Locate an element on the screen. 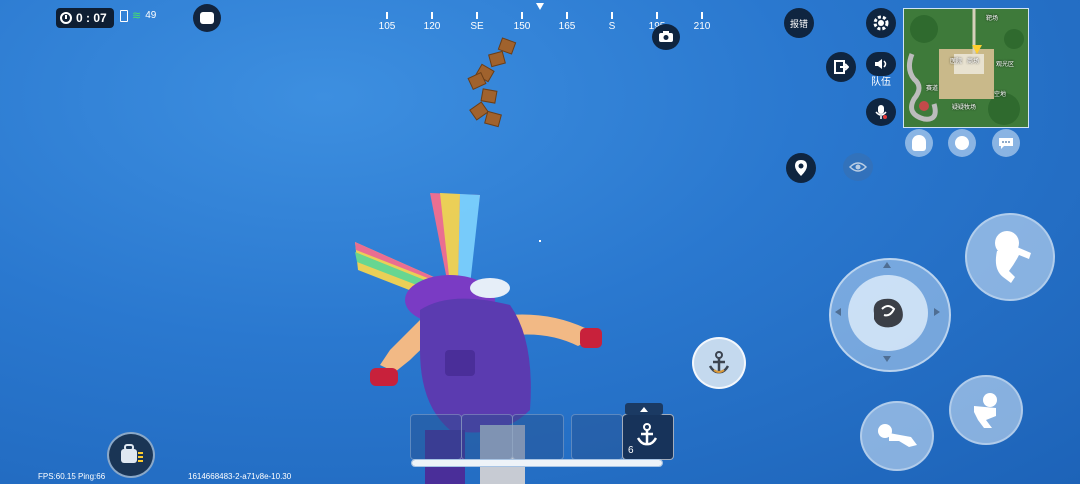 This screenshot has width=1080, height=484. face-button is located at coordinates (962, 143).